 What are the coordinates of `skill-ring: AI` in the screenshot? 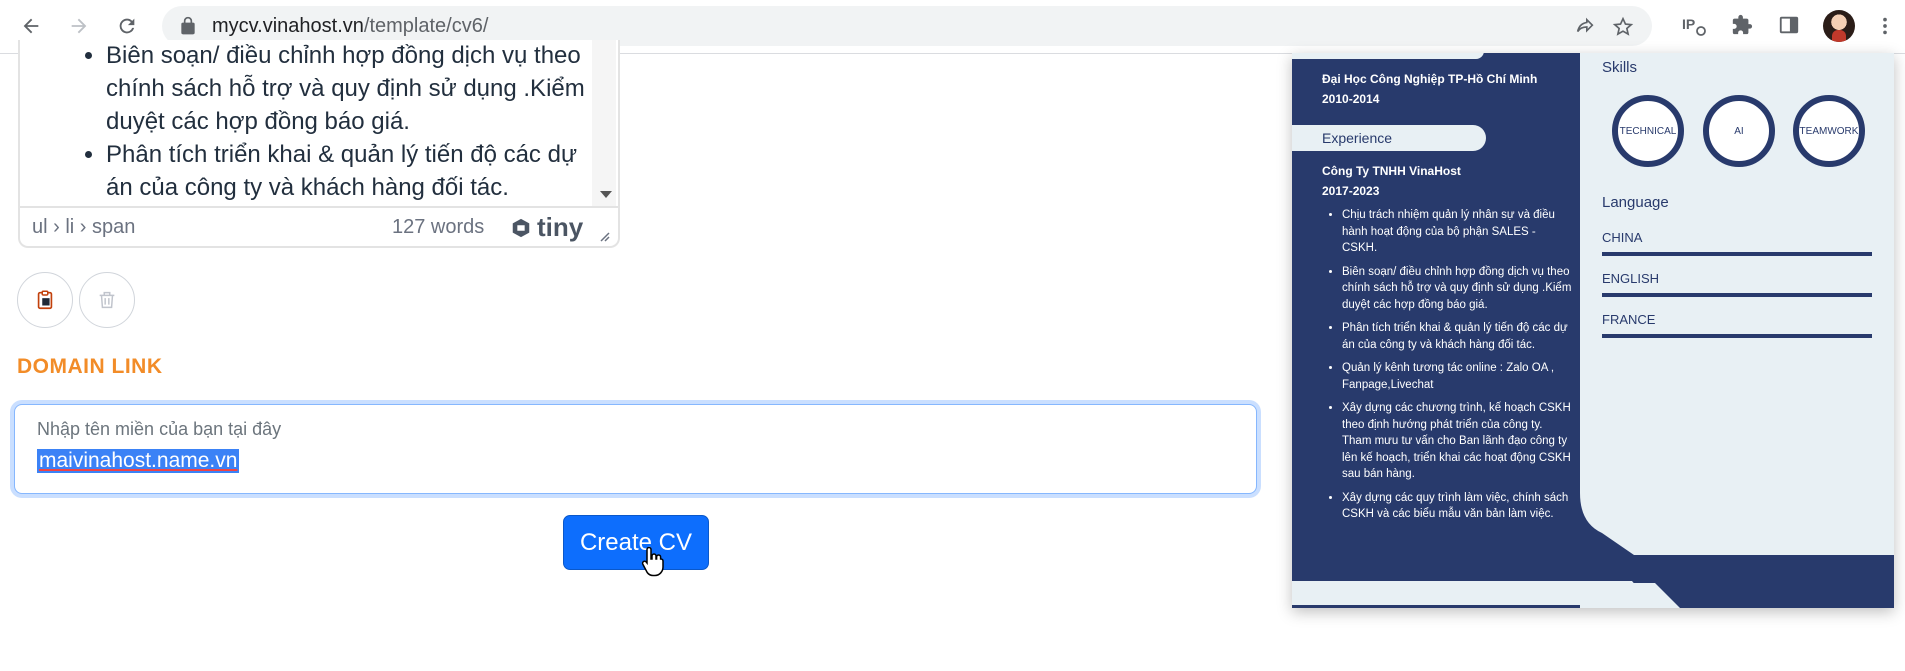 It's located at (1739, 131).